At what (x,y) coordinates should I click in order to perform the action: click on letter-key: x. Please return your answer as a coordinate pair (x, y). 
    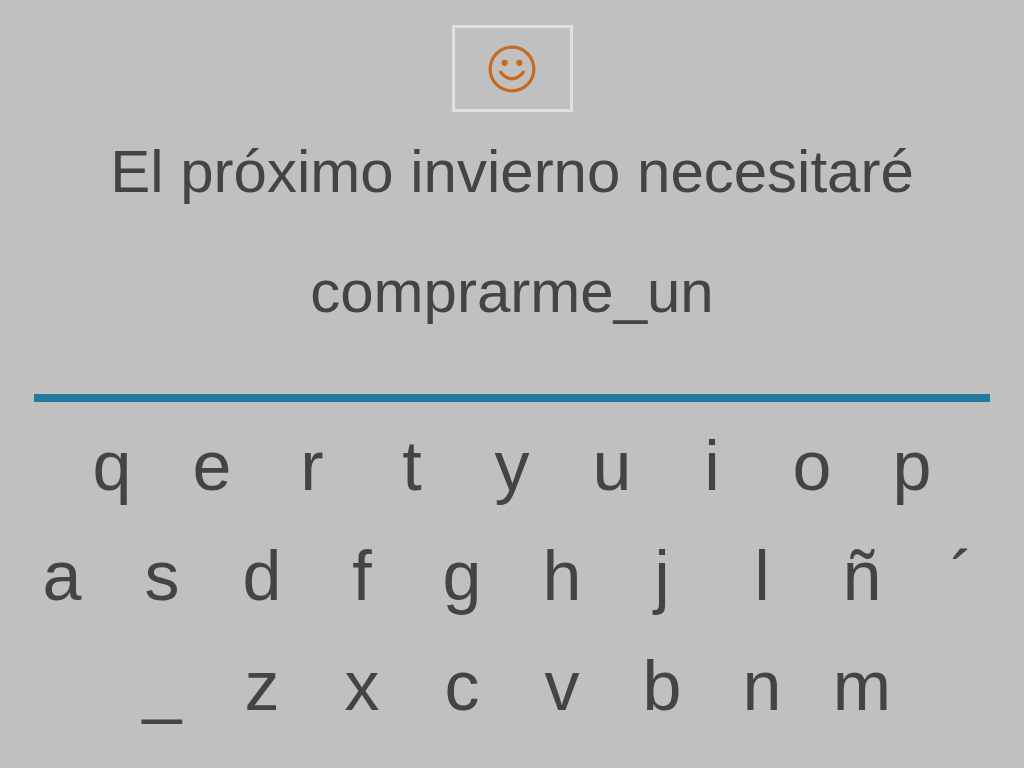
    Looking at the image, I should click on (362, 686).